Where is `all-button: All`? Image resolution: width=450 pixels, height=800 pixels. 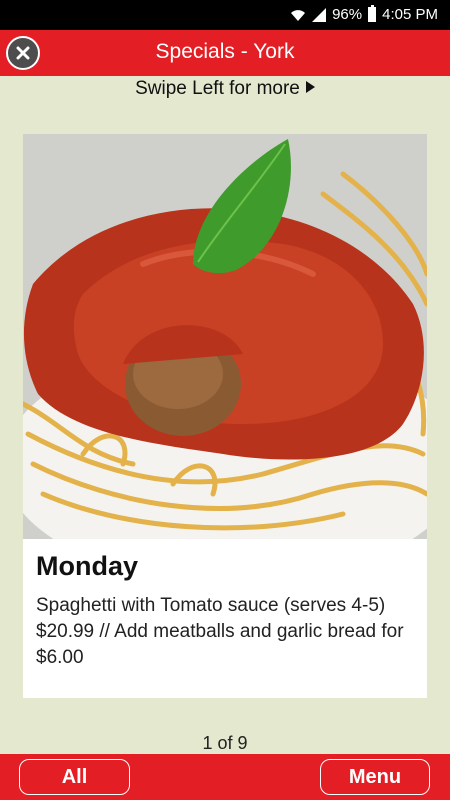 all-button: All is located at coordinates (74, 777).